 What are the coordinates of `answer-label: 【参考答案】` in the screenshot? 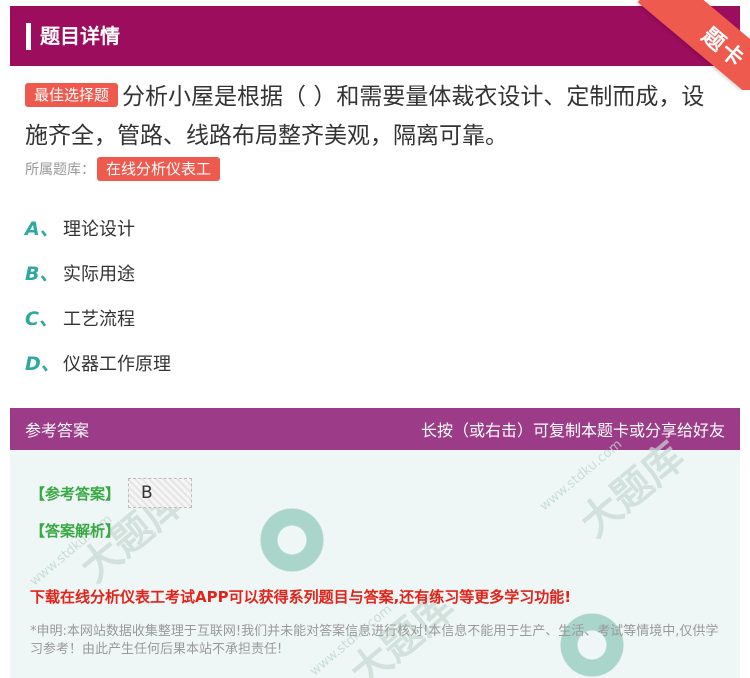 It's located at (75, 493).